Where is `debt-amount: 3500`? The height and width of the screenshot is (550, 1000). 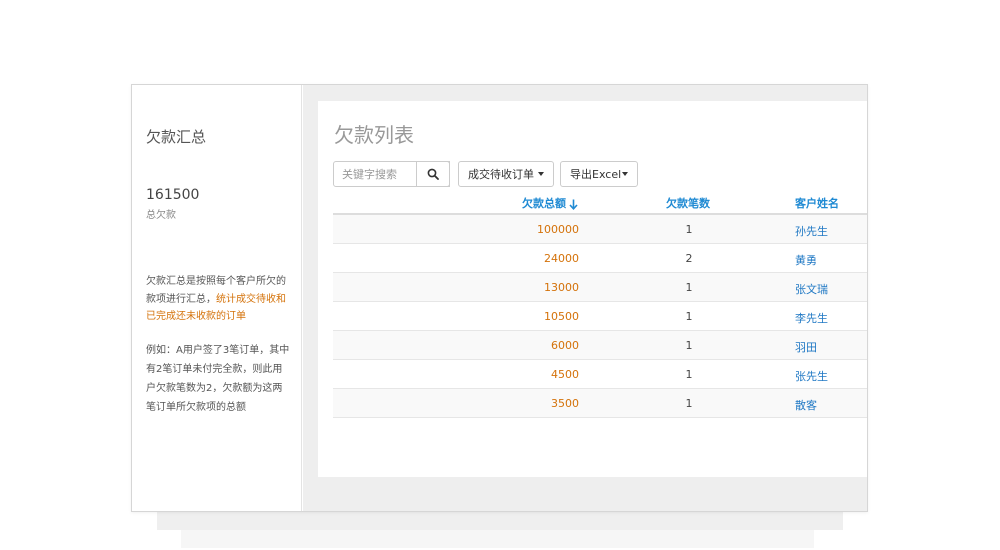
debt-amount: 3500 is located at coordinates (565, 403).